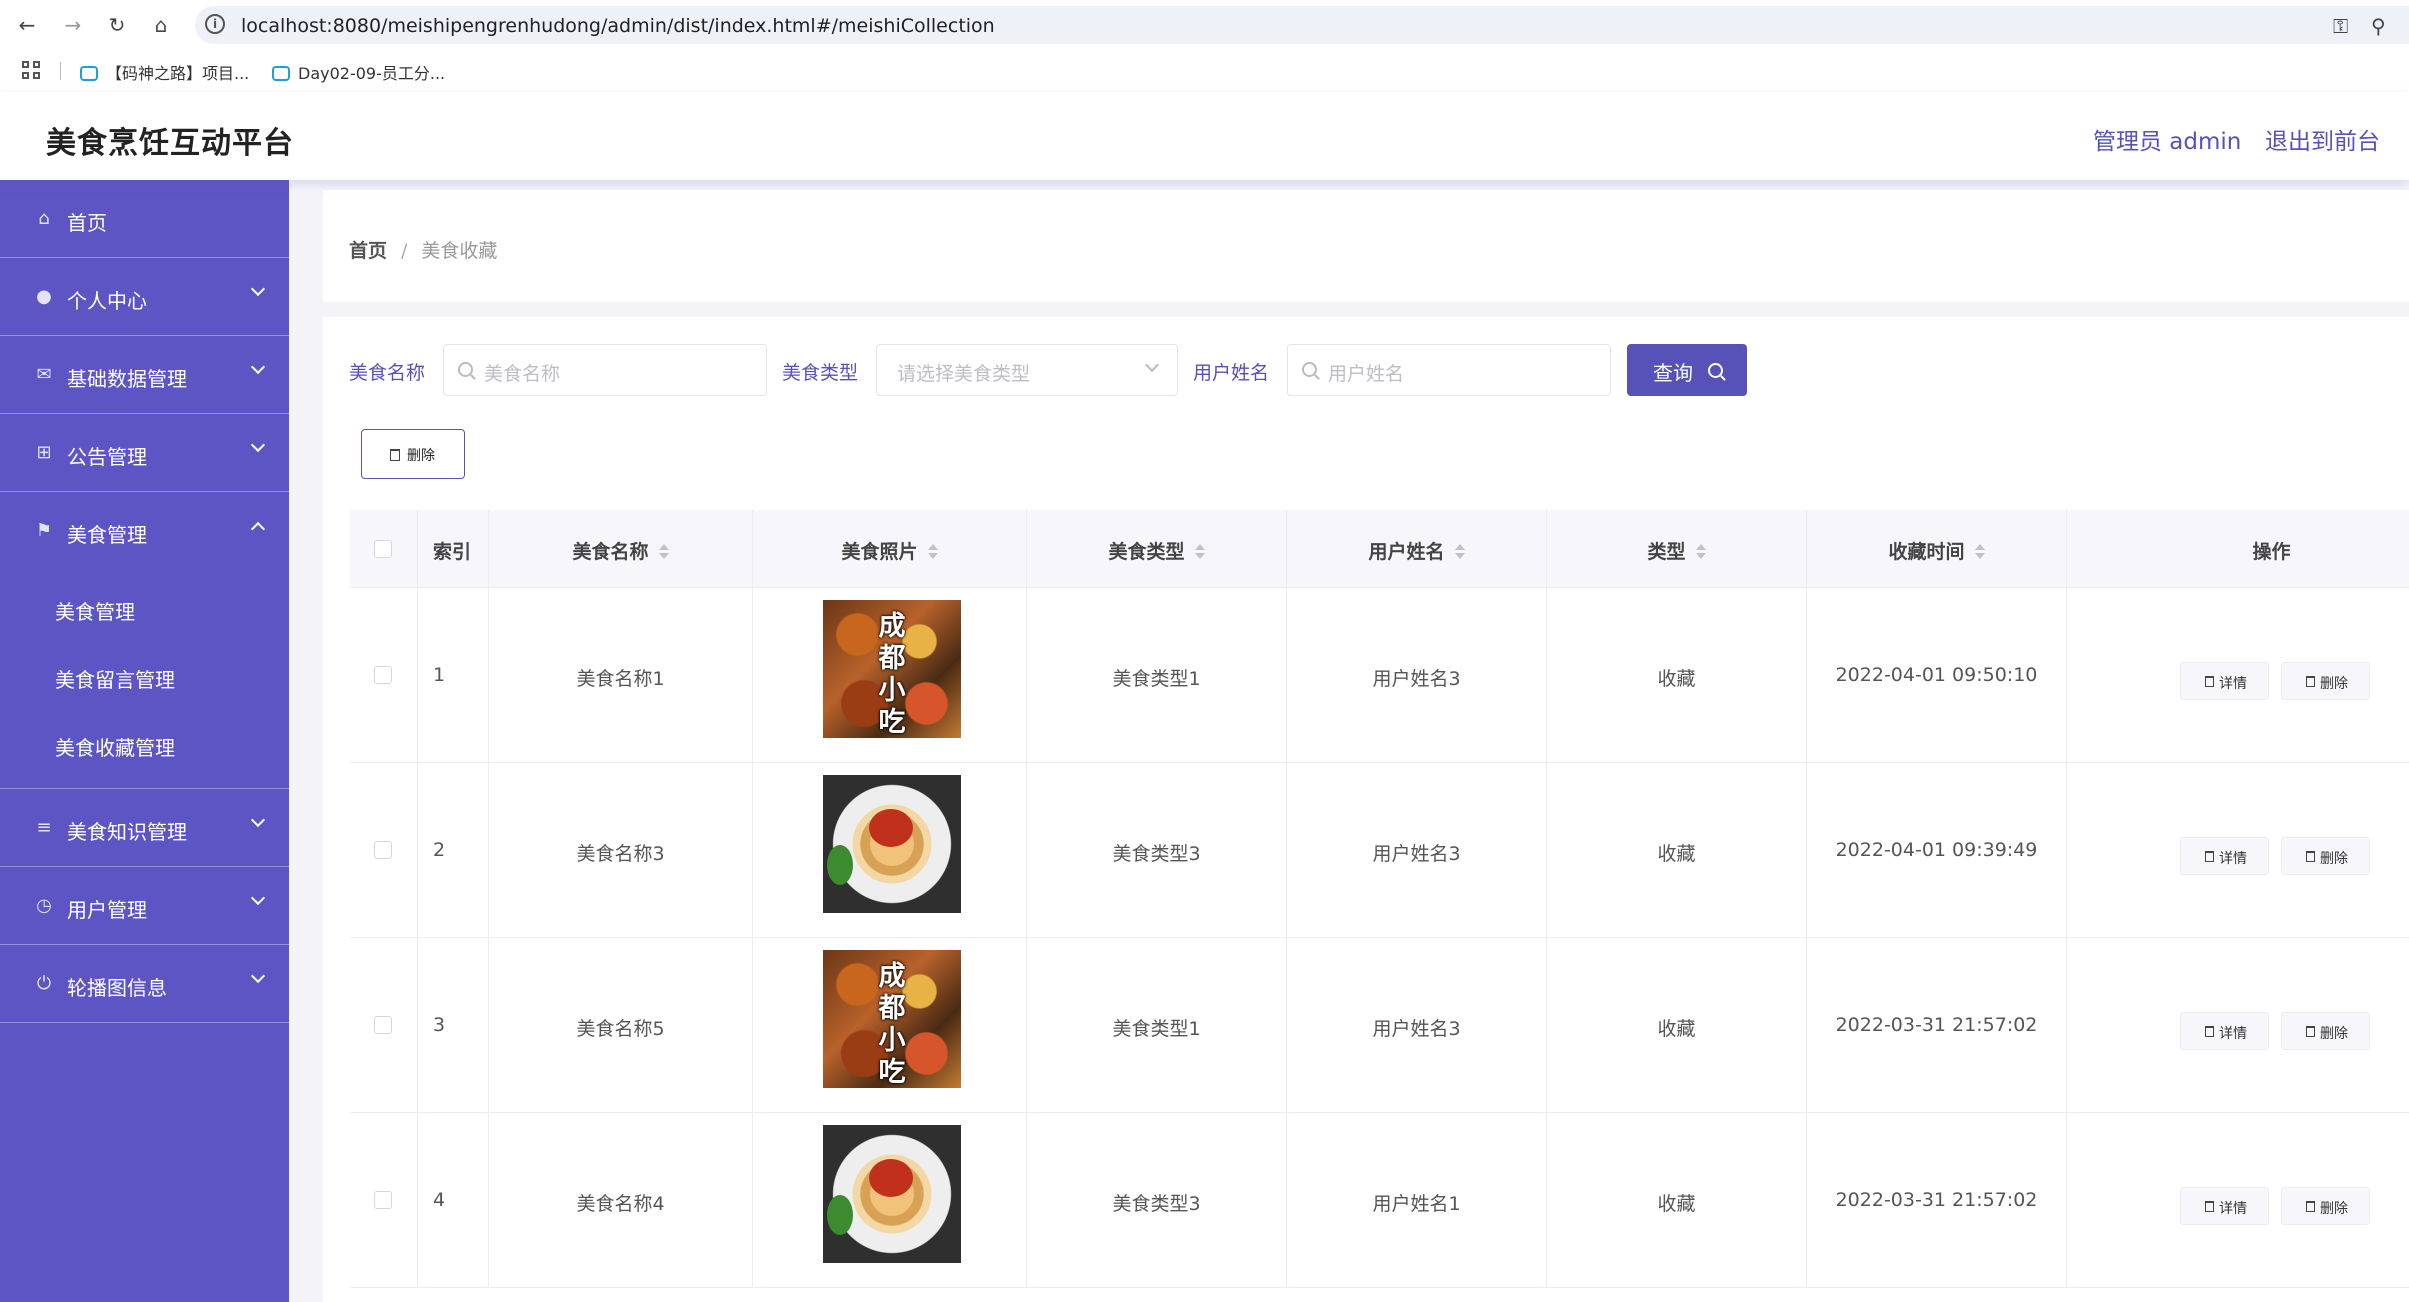  What do you see at coordinates (144, 608) in the screenshot?
I see `submenu-item-food-manage: 美食管理` at bounding box center [144, 608].